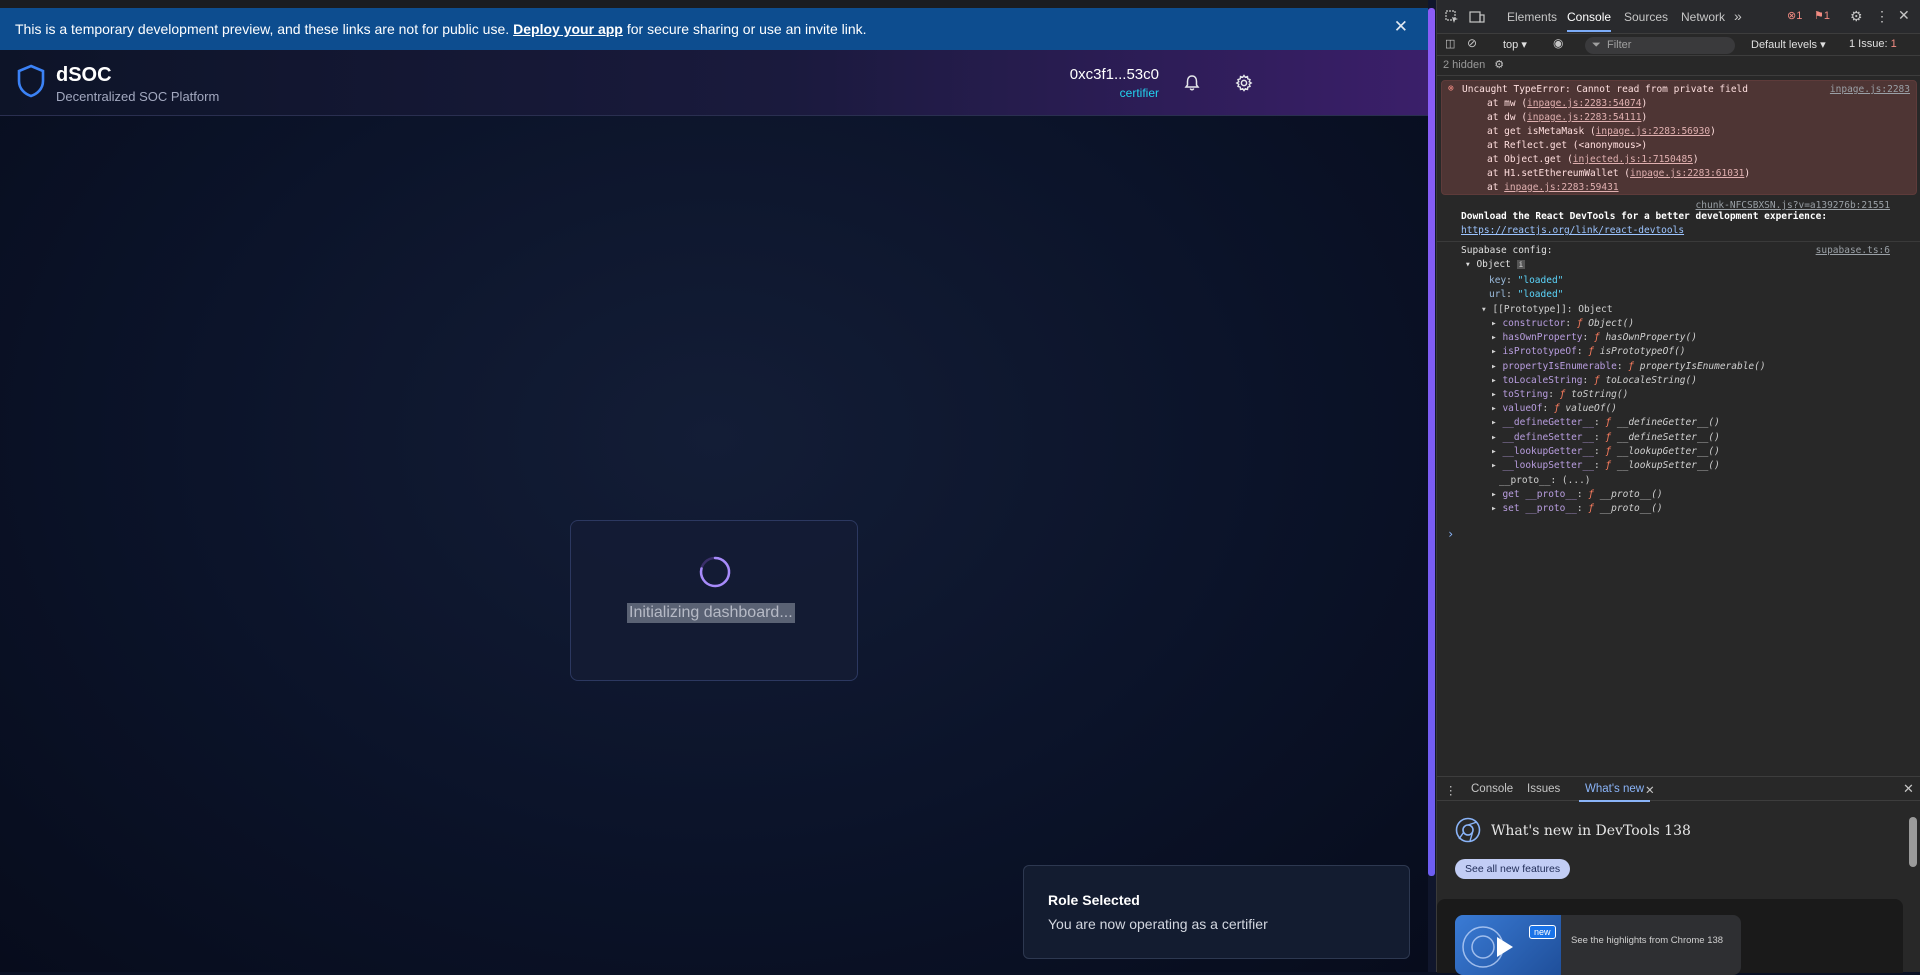 The width and height of the screenshot is (1920, 975). What do you see at coordinates (1431, 442) in the screenshot?
I see `page-scrollbar` at bounding box center [1431, 442].